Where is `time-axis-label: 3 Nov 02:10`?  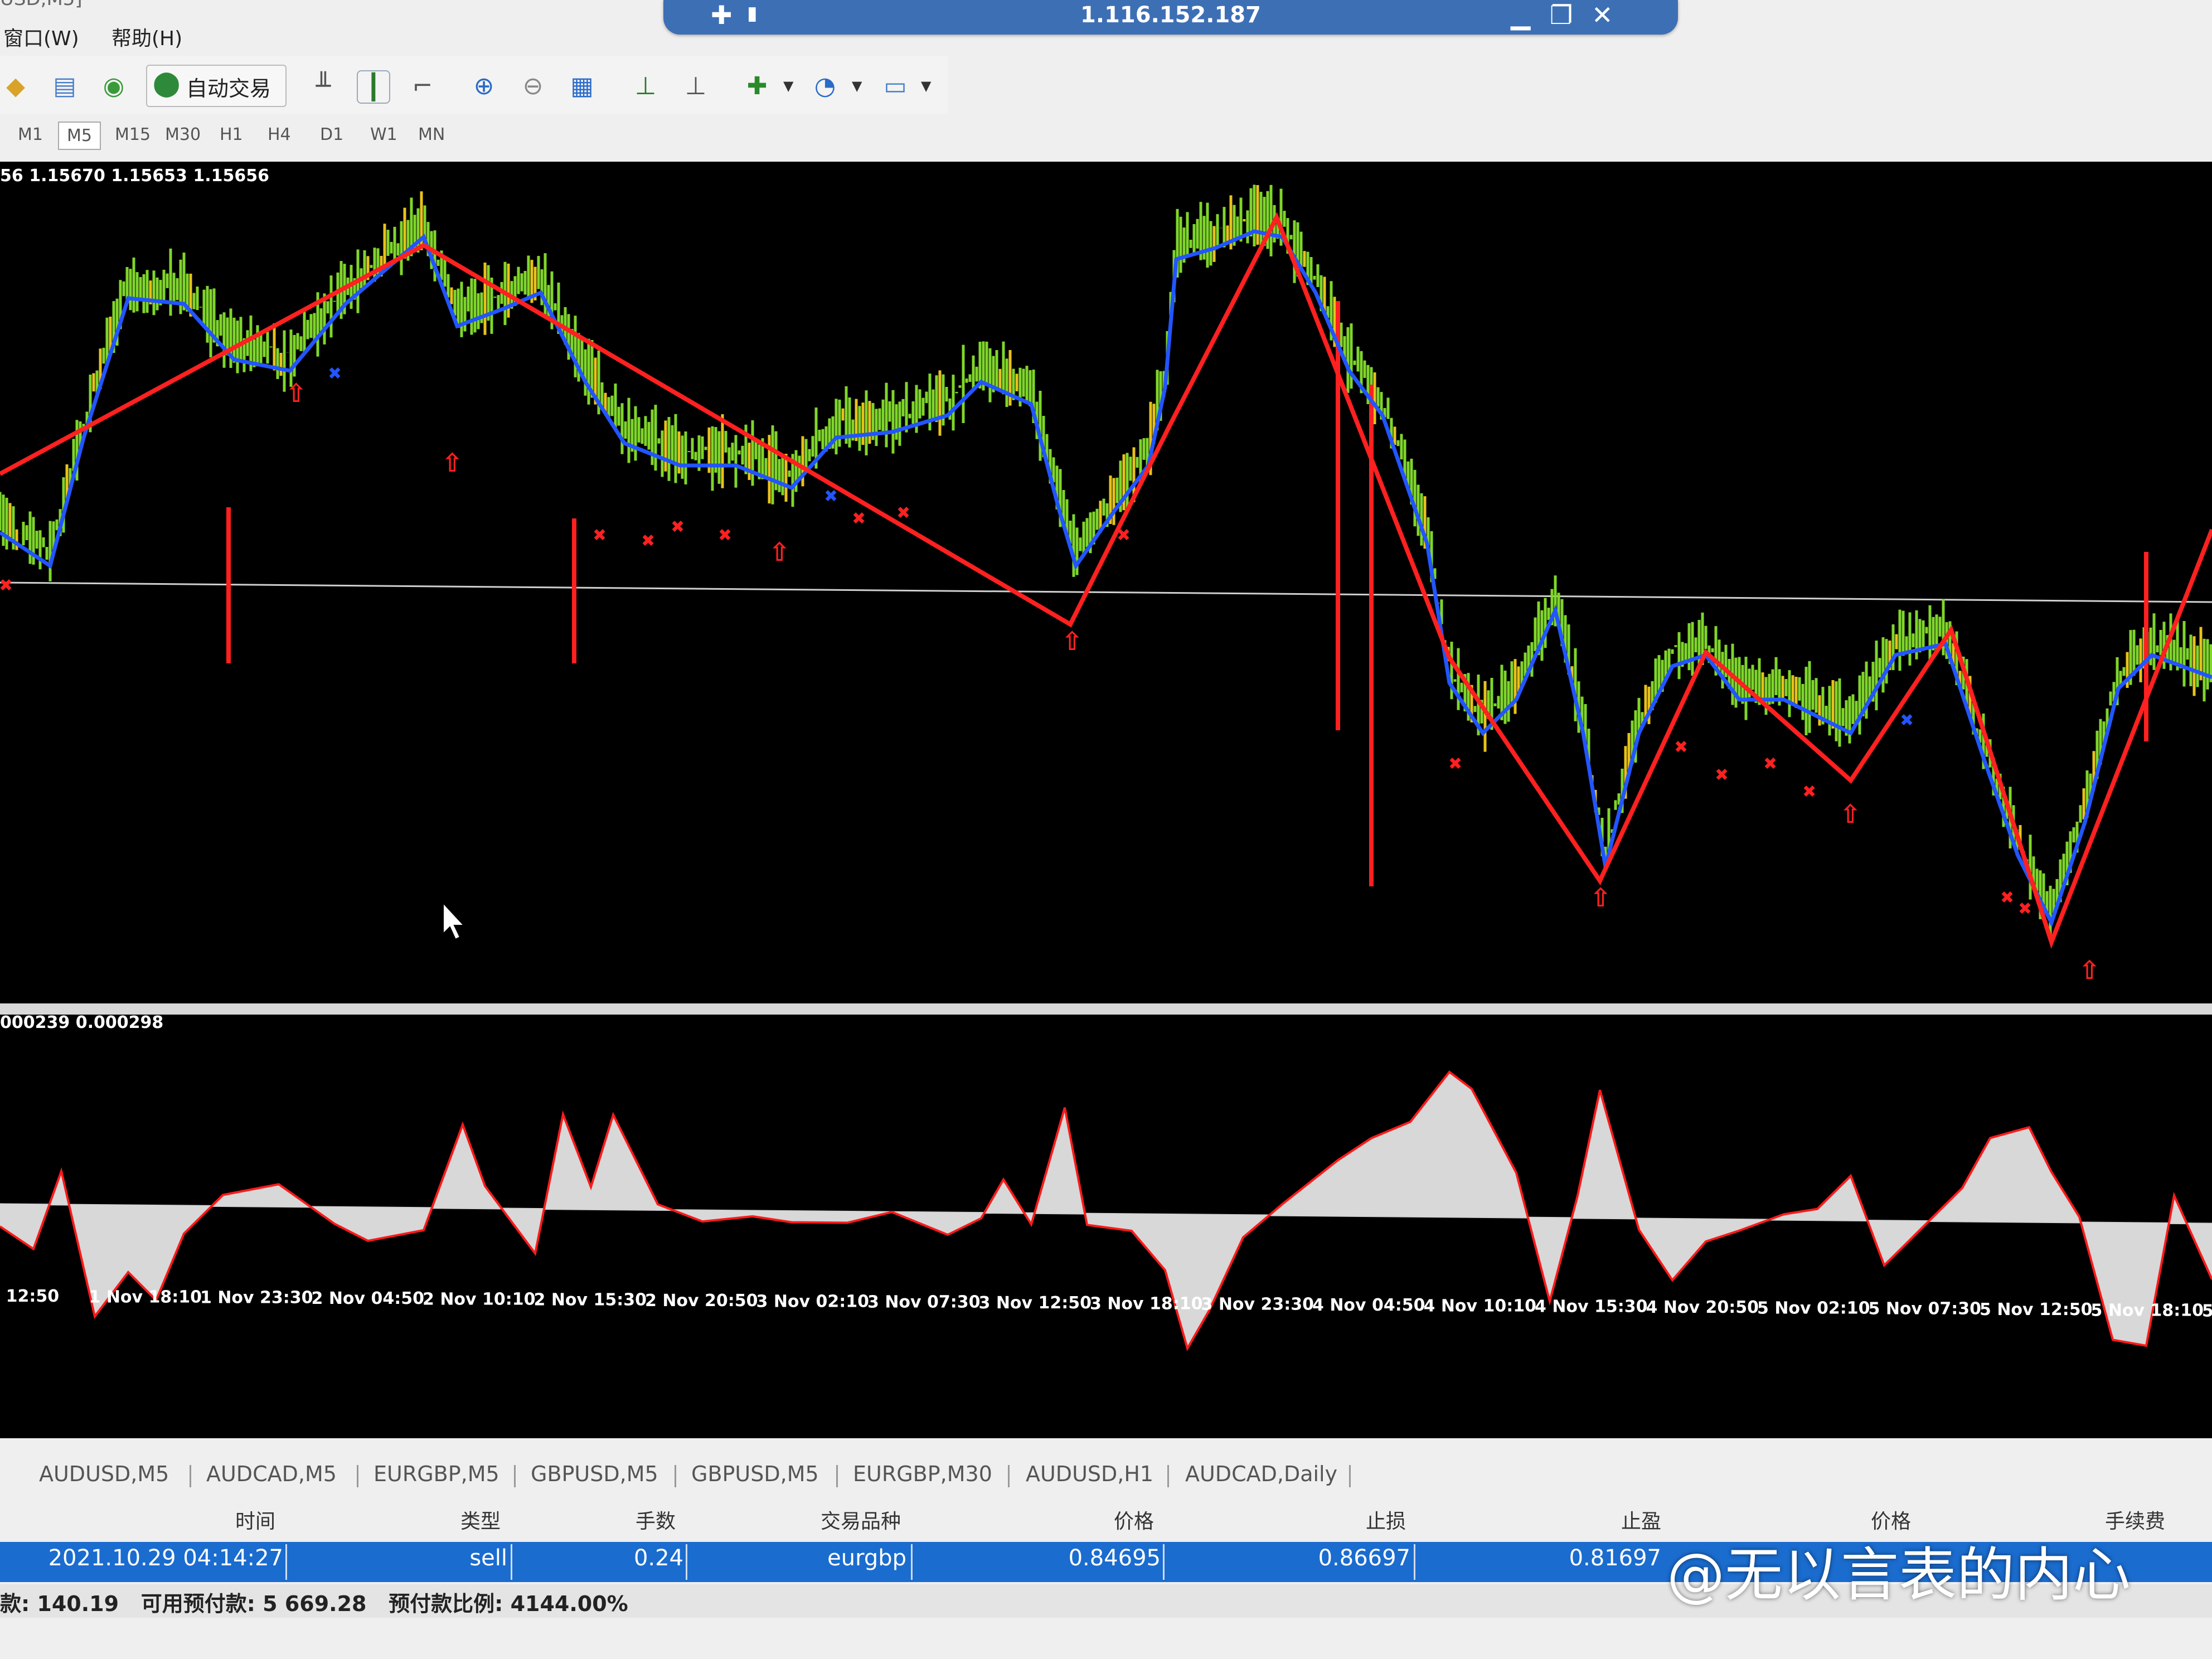
time-axis-label: 3 Nov 02:10 is located at coordinates (813, 1302).